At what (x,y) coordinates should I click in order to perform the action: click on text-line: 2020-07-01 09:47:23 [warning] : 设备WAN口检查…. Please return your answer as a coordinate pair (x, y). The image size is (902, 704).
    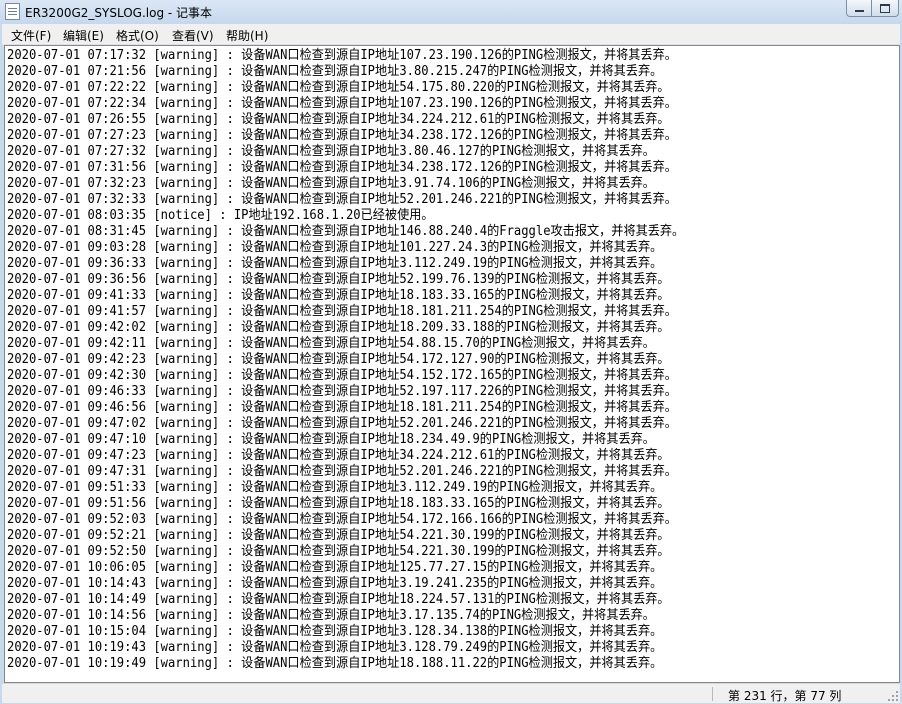
    Looking at the image, I should click on (338, 455).